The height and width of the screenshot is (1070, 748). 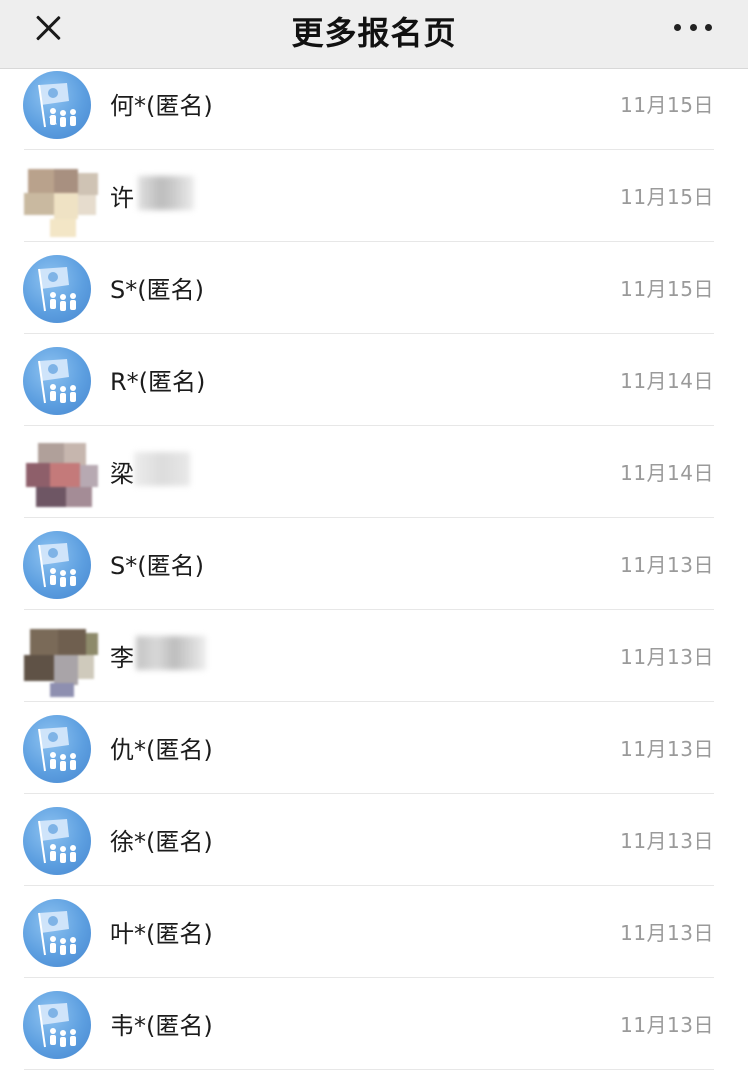 What do you see at coordinates (374, 1024) in the screenshot?
I see `list-item: 韦*(匿名) 11月13日` at bounding box center [374, 1024].